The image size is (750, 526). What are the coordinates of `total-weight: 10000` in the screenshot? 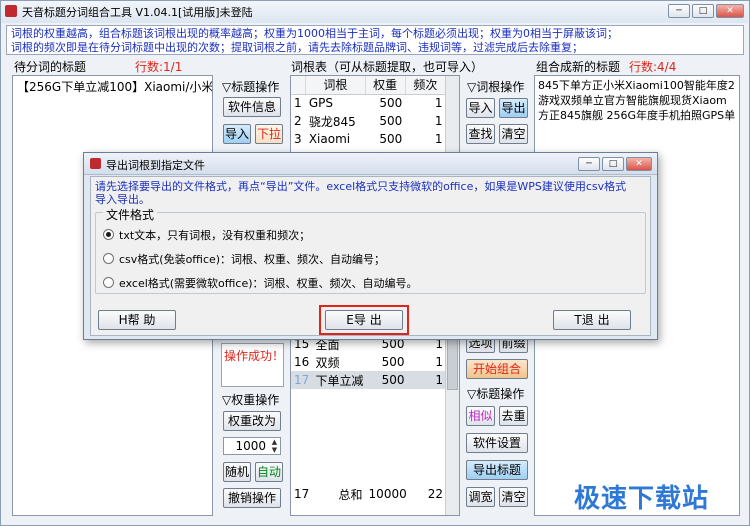 It's located at (387, 494).